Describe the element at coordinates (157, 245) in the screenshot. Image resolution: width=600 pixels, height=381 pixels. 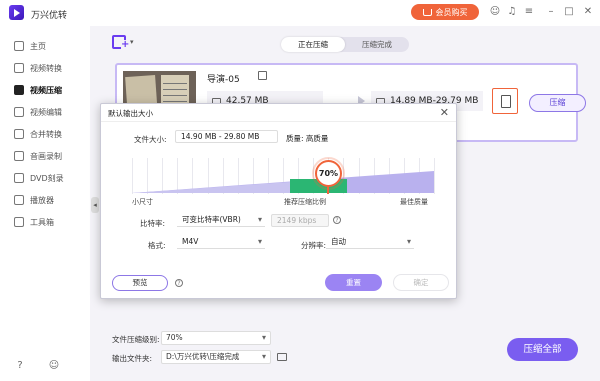
I see `format-label: 格式:` at that location.